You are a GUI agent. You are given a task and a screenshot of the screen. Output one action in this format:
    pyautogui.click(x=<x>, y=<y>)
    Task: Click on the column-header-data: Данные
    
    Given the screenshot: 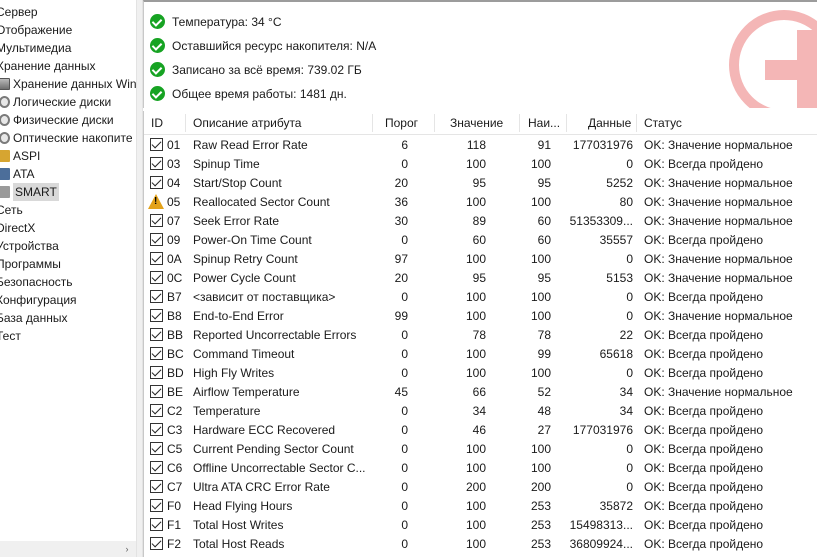 What is the action you would take?
    pyautogui.click(x=609, y=123)
    